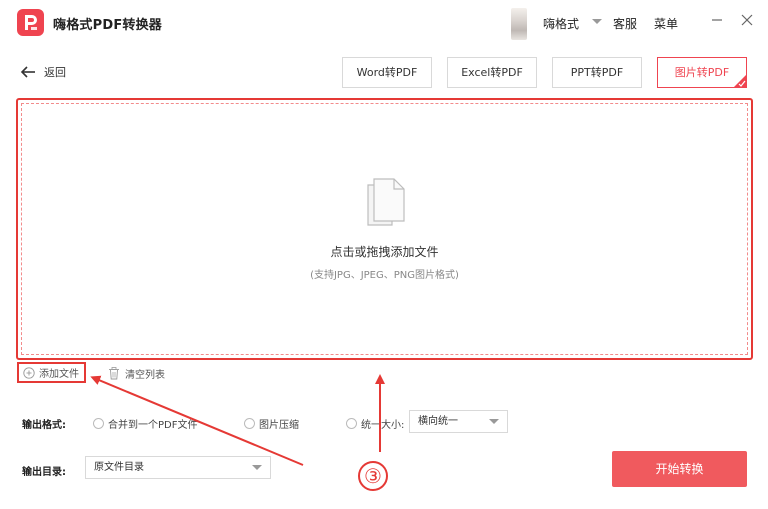 Image resolution: width=768 pixels, height=509 pixels. Describe the element at coordinates (561, 23) in the screenshot. I see `username: 嗨格式` at that location.